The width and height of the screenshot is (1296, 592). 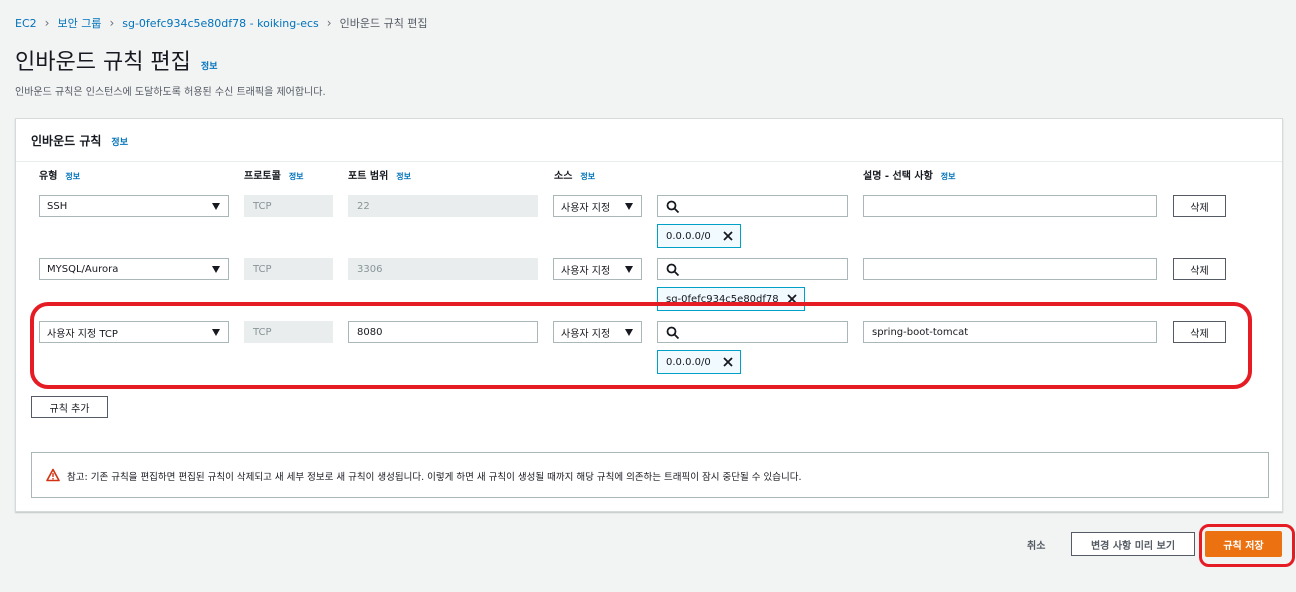 I want to click on type-select-value: MYSQL/Aurora, so click(x=83, y=269).